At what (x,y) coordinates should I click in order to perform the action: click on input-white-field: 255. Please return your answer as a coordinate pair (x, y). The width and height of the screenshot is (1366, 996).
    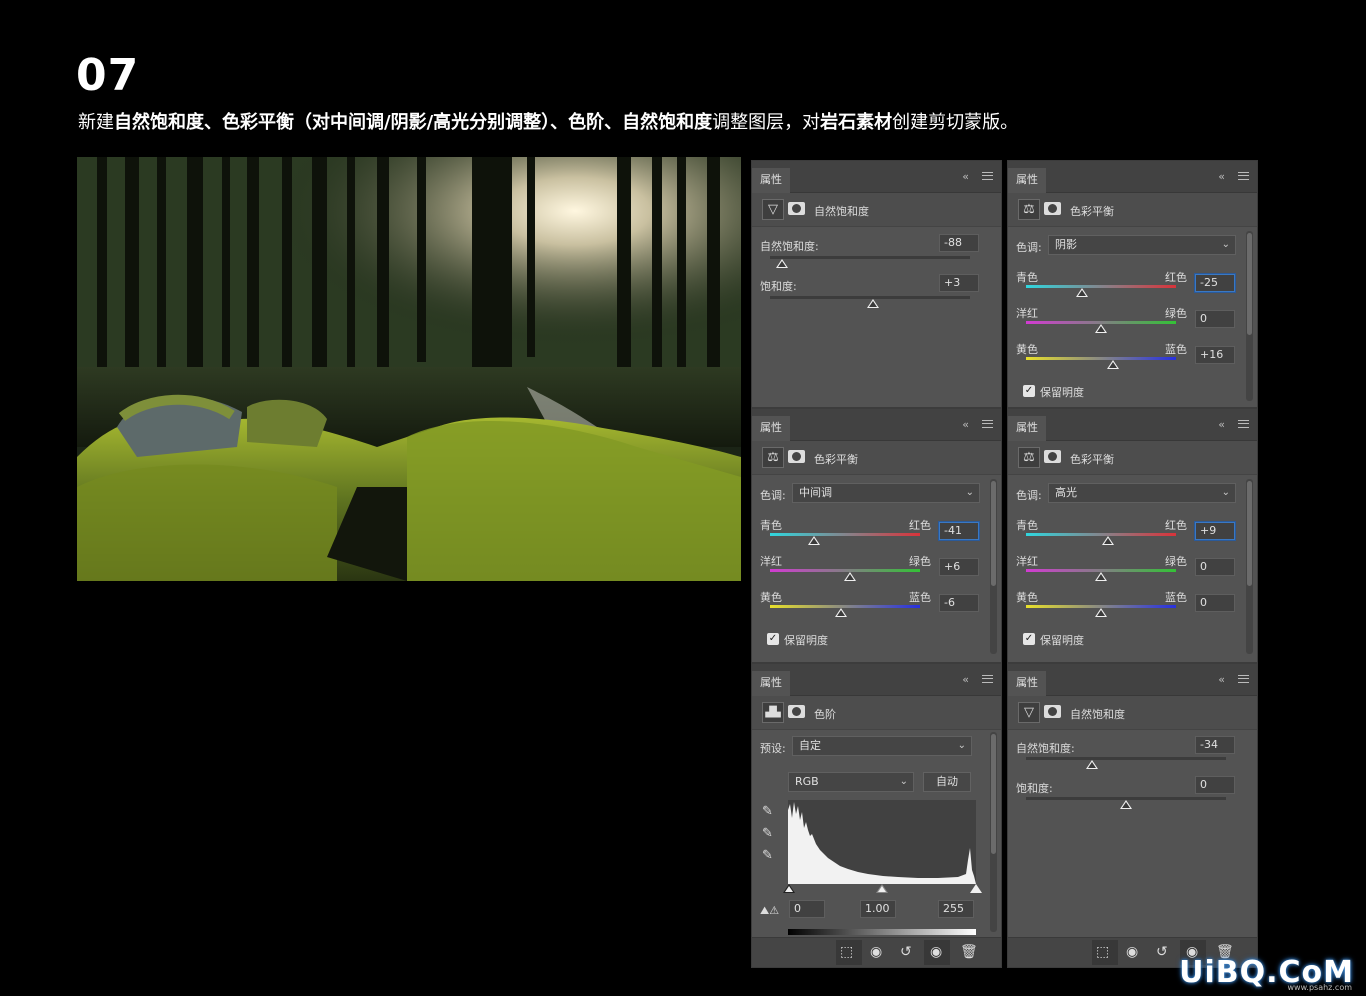
    Looking at the image, I should click on (956, 909).